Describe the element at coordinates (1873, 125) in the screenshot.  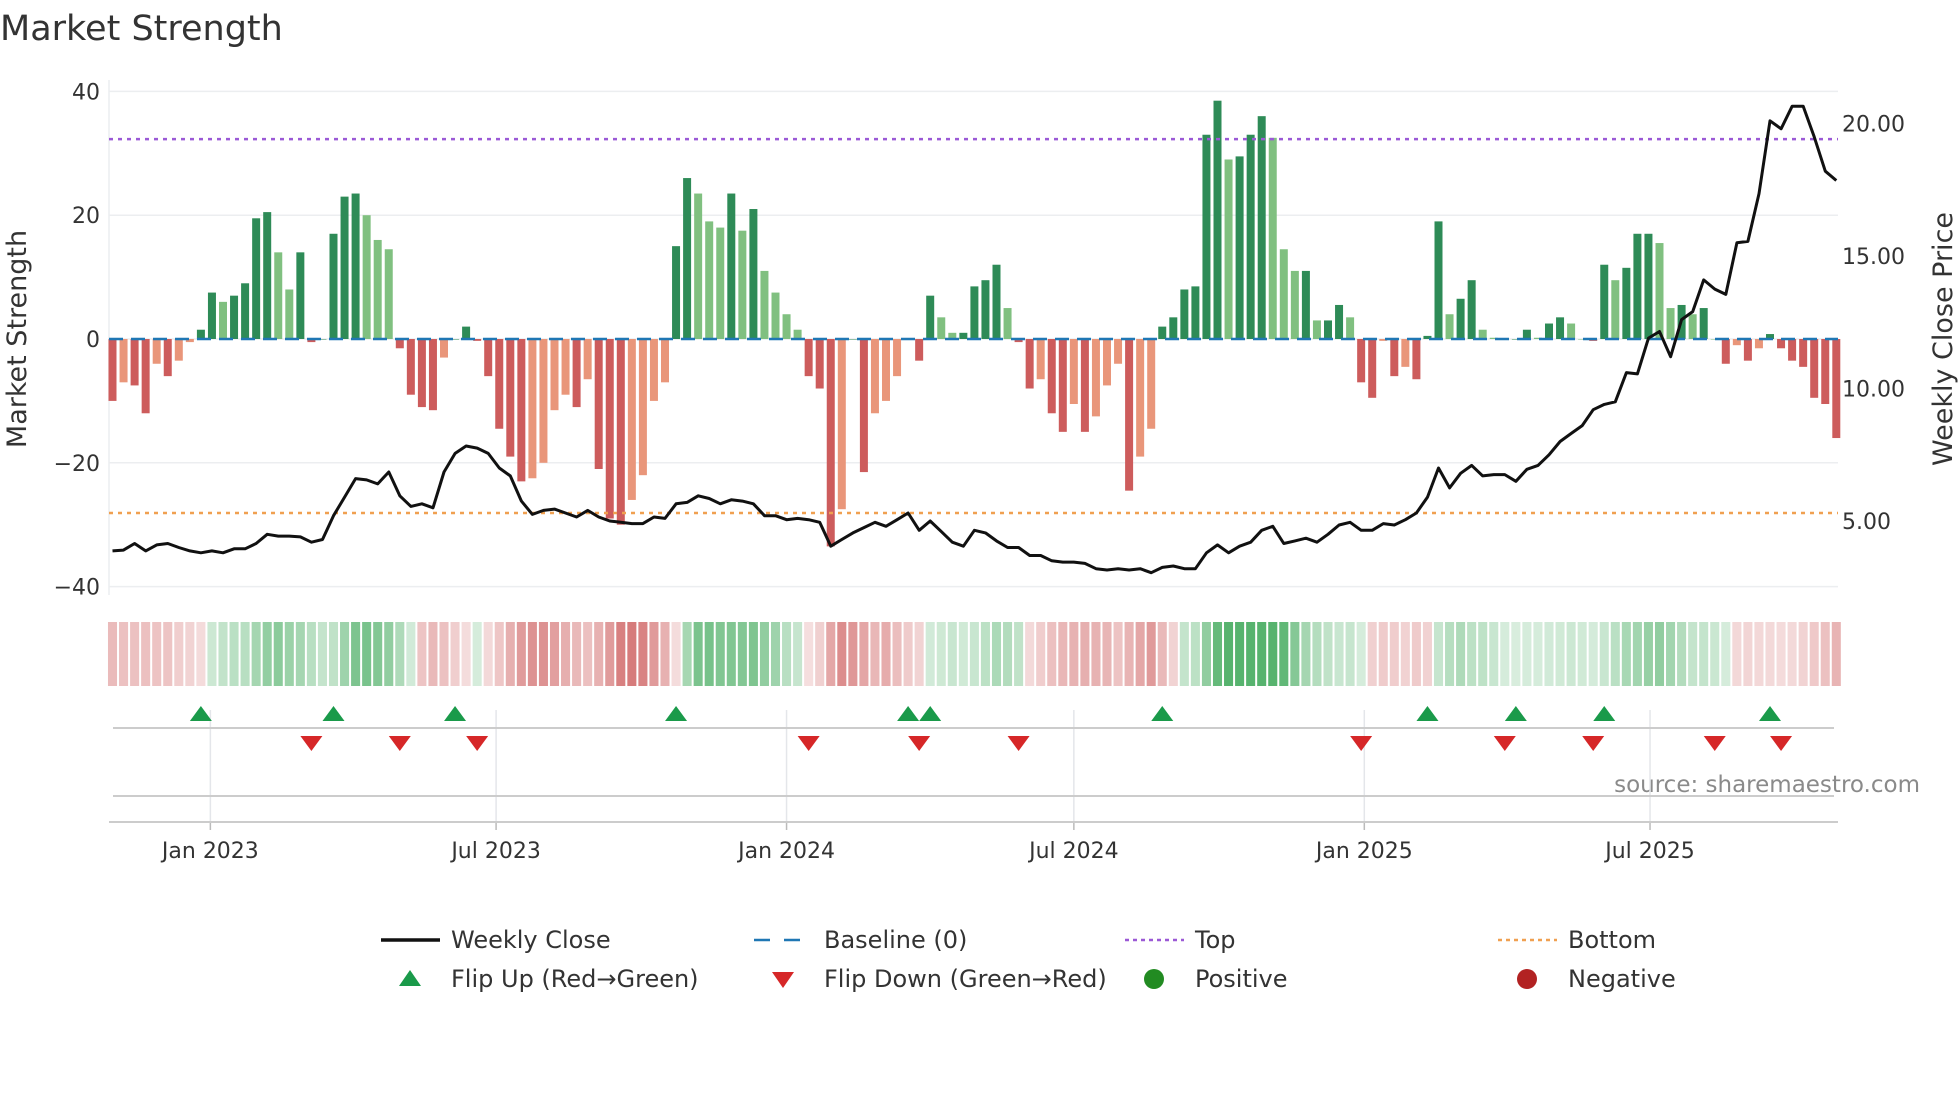
I see `y2-tick-label: 20.00` at that location.